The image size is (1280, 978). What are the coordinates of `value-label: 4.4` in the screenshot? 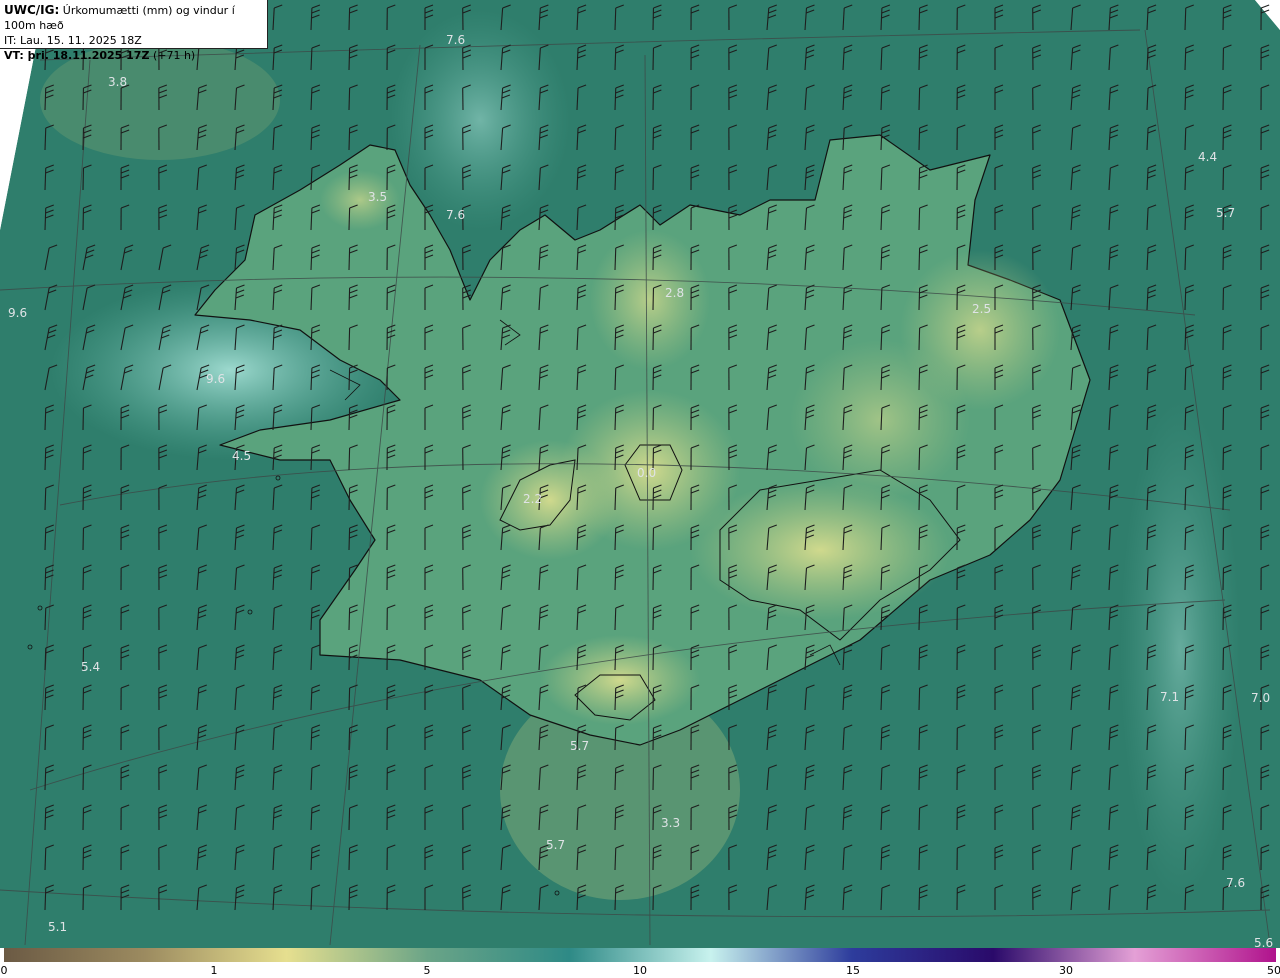 It's located at (1207, 157).